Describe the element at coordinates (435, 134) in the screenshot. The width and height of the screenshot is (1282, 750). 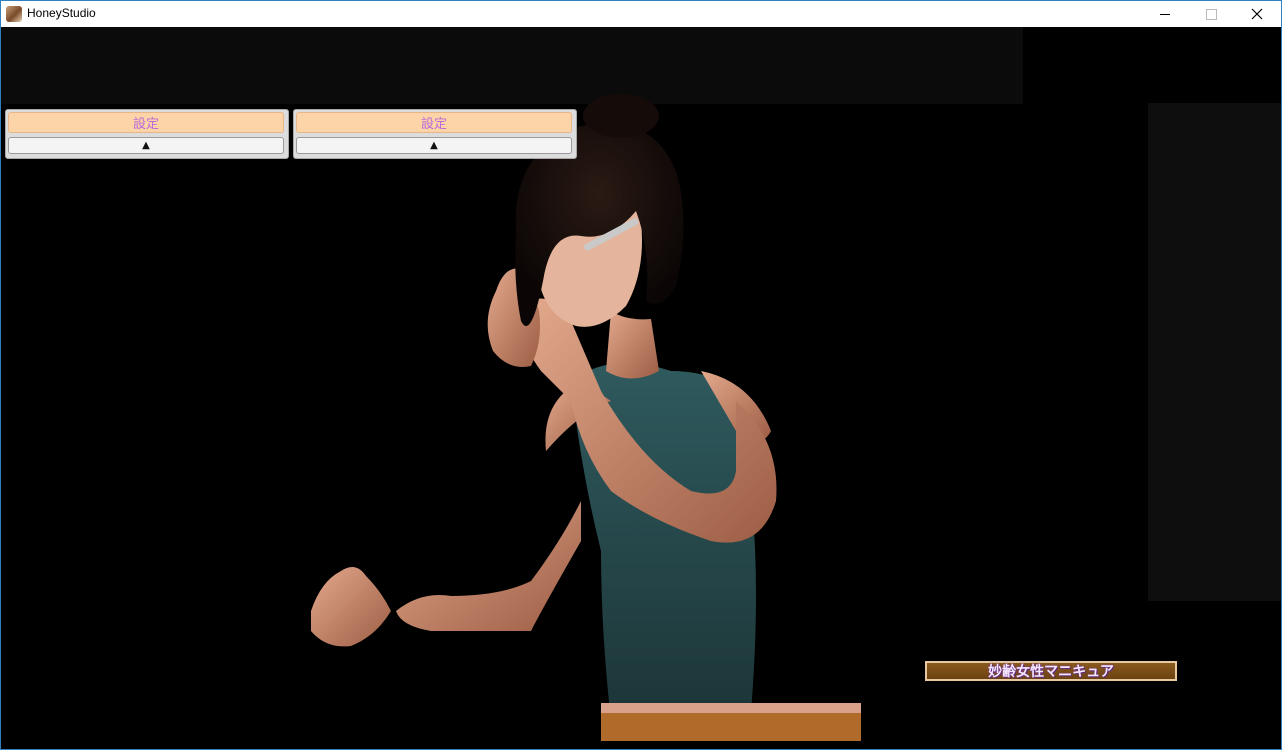
I see `control-panel-2: 設定 ▲` at that location.